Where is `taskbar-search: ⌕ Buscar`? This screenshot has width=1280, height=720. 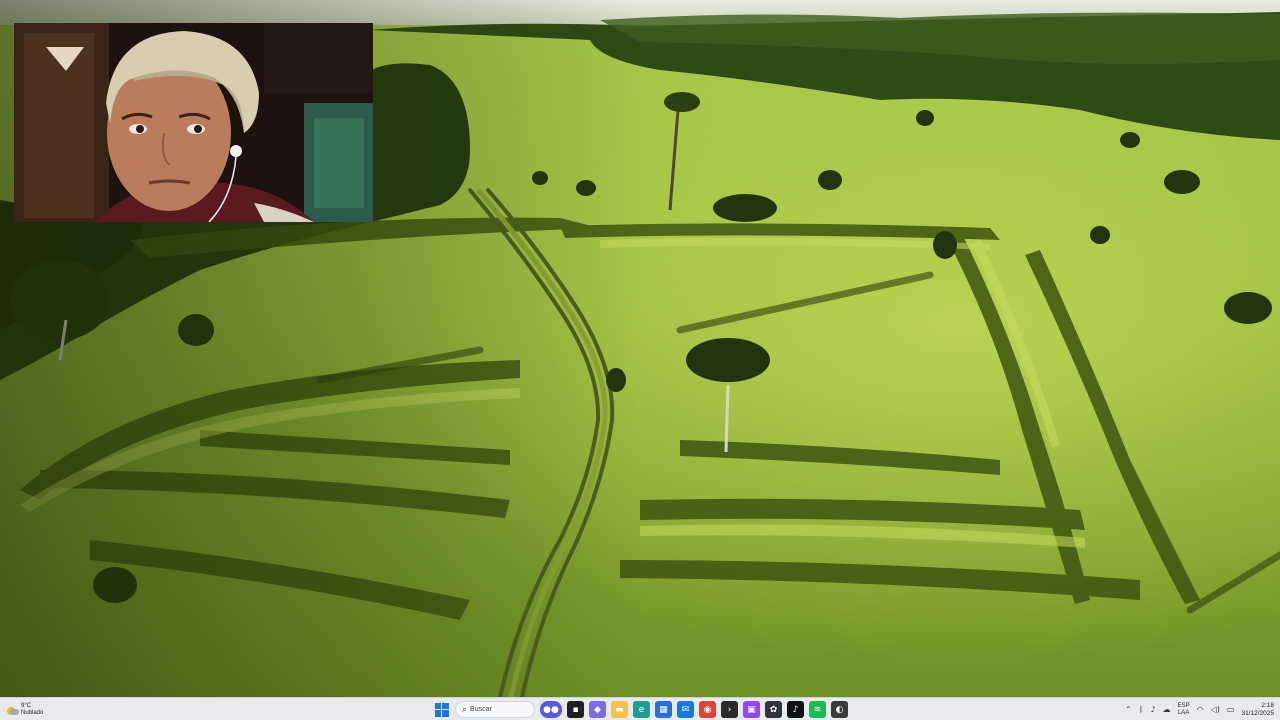
taskbar-search: ⌕ Buscar is located at coordinates (495, 709).